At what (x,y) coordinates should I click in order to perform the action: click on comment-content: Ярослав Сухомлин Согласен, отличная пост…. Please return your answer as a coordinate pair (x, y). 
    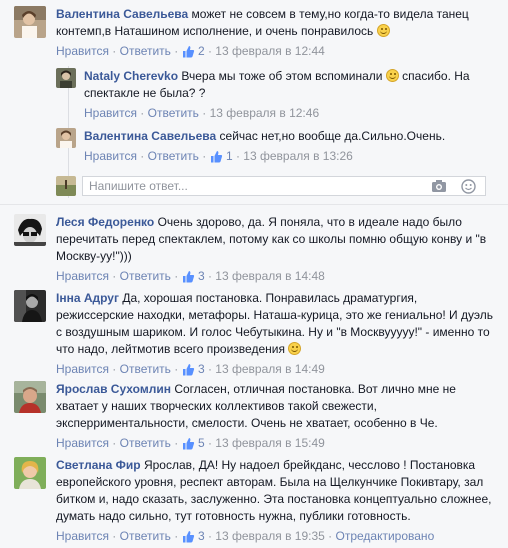
    Looking at the image, I should click on (275, 406).